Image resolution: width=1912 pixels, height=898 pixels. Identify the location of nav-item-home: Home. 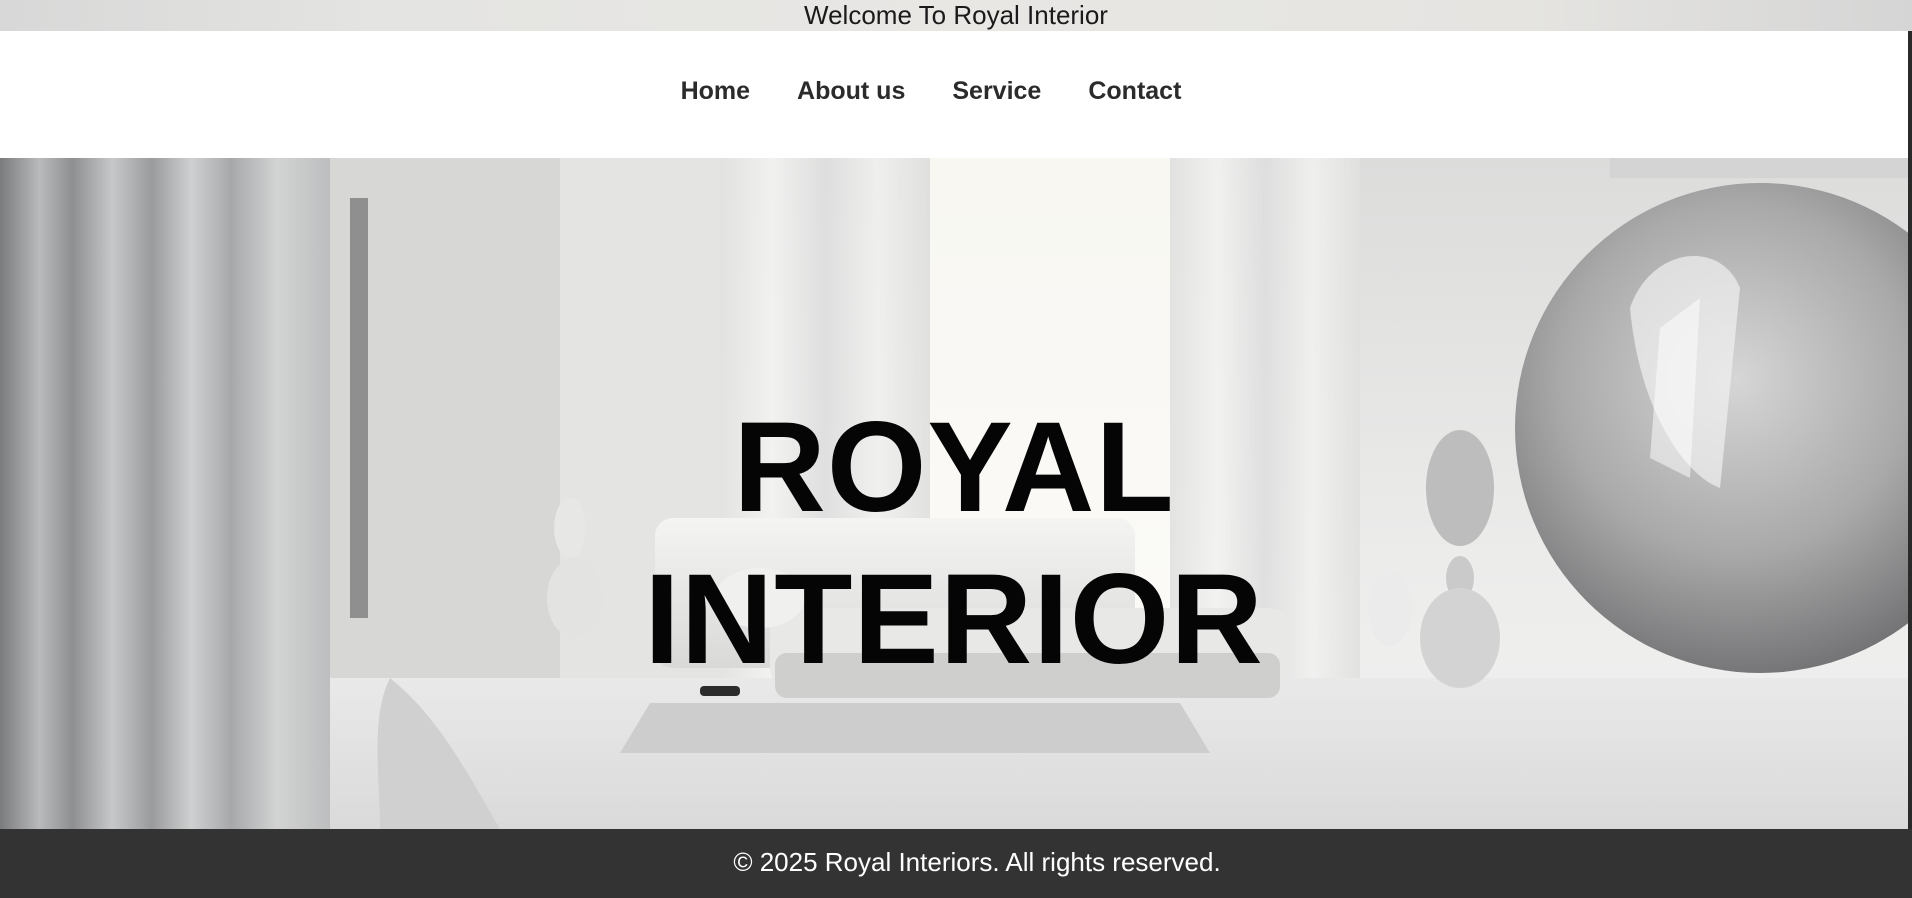
(715, 91).